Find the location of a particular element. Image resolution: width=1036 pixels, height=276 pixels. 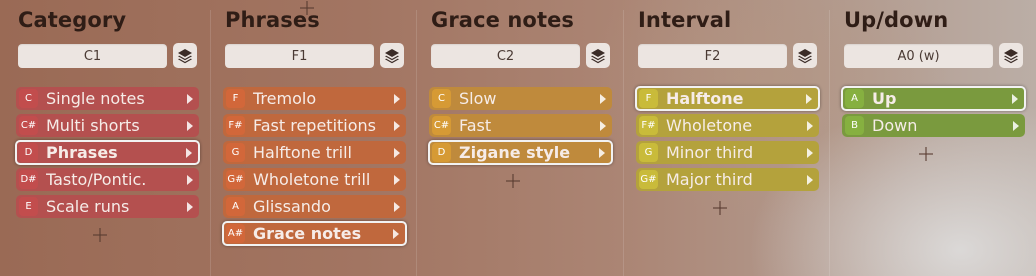

key-switch-field: C1 is located at coordinates (92, 56).